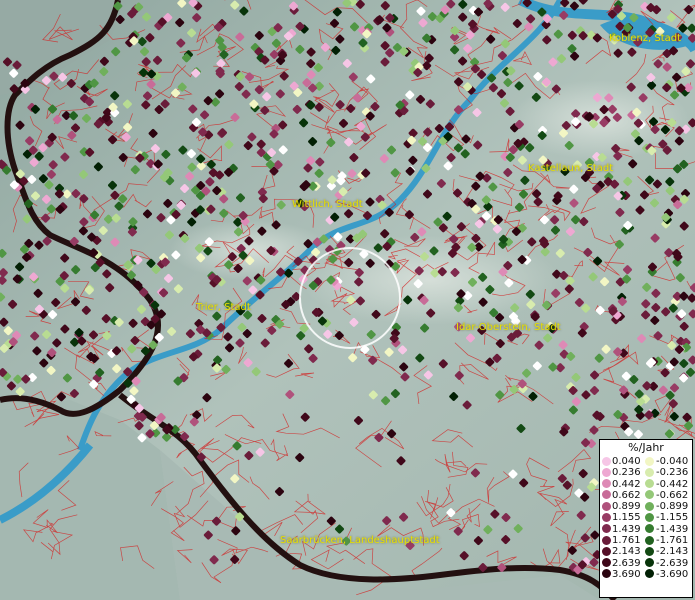 The height and width of the screenshot is (600, 695). Describe the element at coordinates (672, 507) in the screenshot. I see `legend-value-negative: -0.899` at that location.